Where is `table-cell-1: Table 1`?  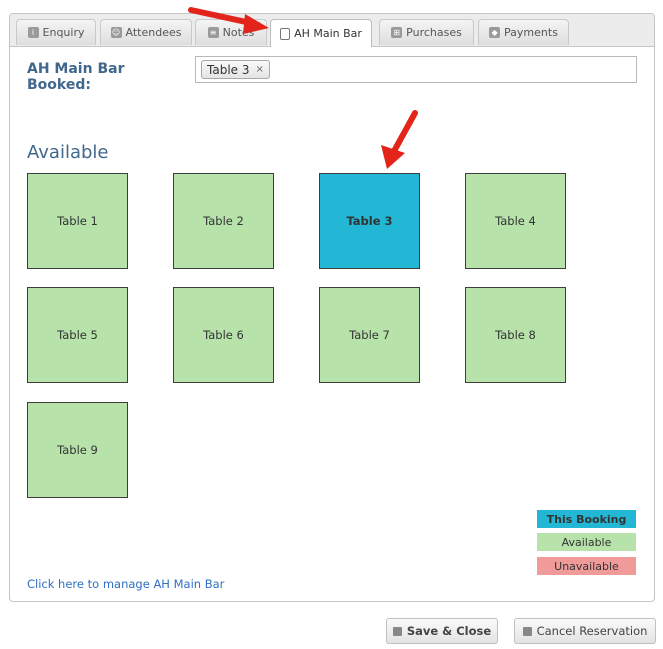 table-cell-1: Table 1 is located at coordinates (77, 221).